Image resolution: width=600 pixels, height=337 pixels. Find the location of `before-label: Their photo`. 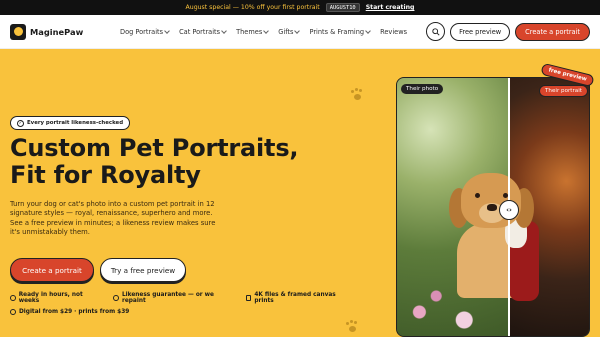

before-label: Their photo is located at coordinates (422, 89).